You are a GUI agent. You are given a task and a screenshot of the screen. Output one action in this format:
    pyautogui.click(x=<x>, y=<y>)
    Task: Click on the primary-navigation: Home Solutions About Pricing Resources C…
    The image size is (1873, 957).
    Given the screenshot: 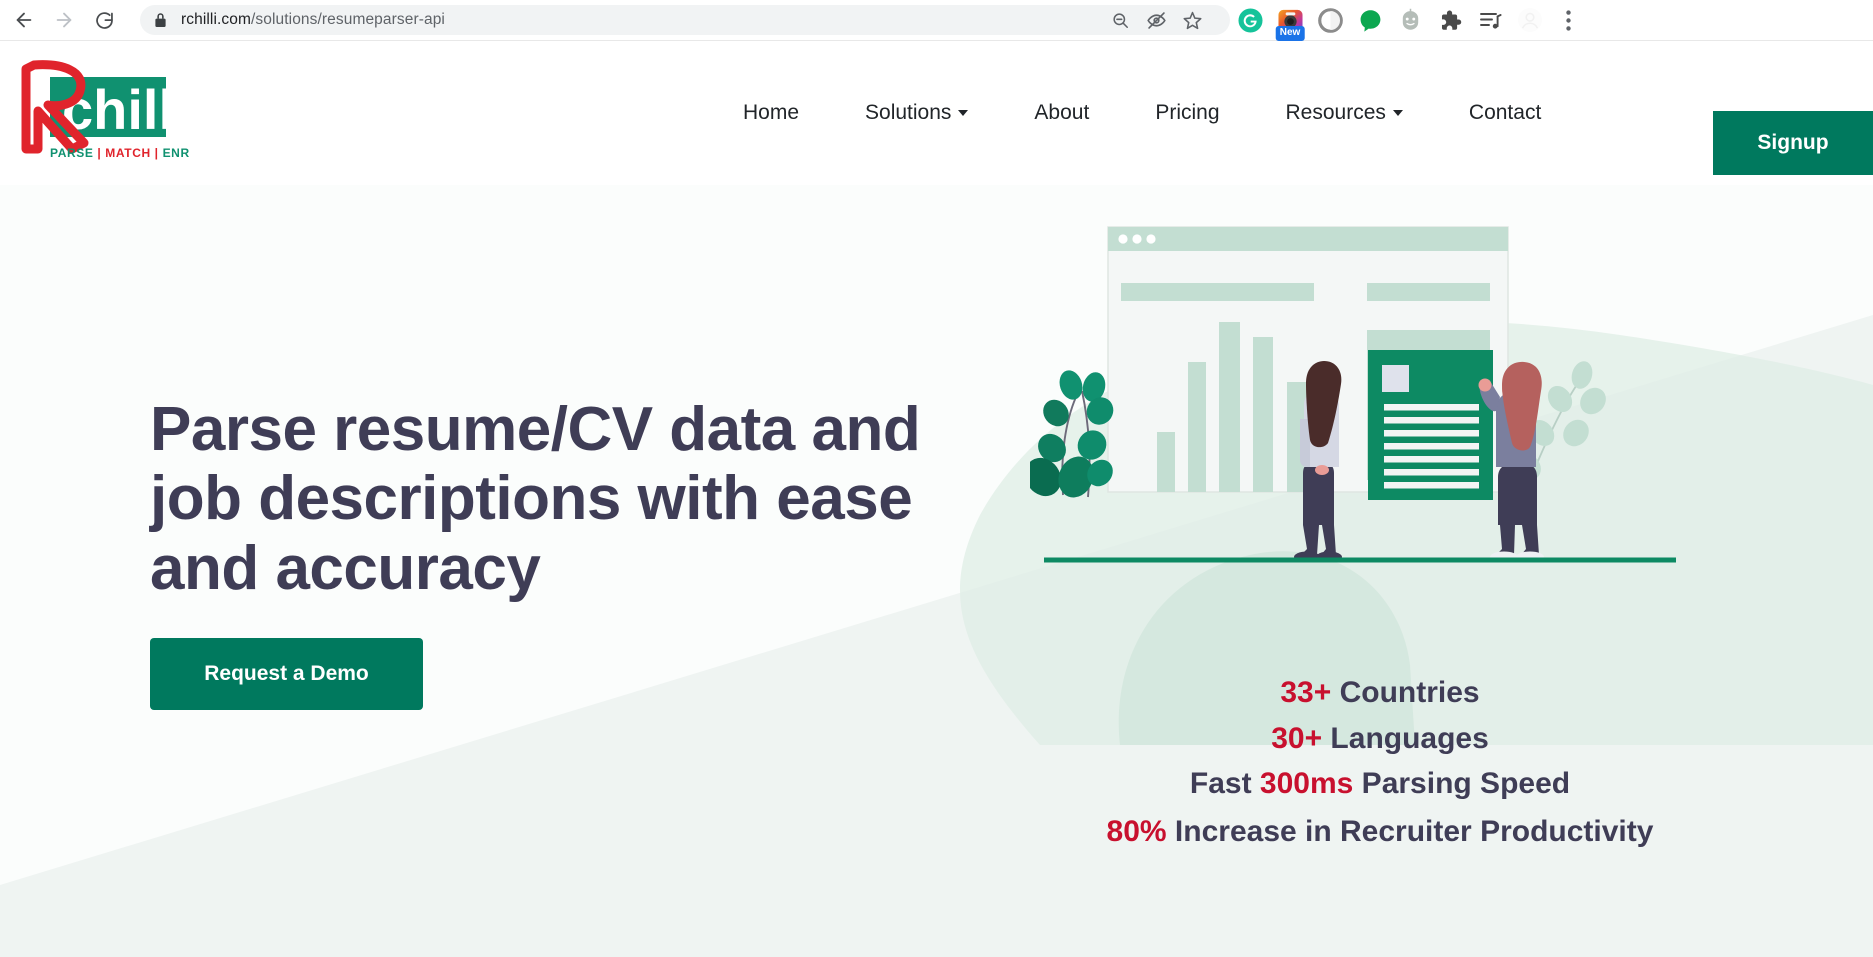 What is the action you would take?
    pyautogui.click(x=1142, y=113)
    